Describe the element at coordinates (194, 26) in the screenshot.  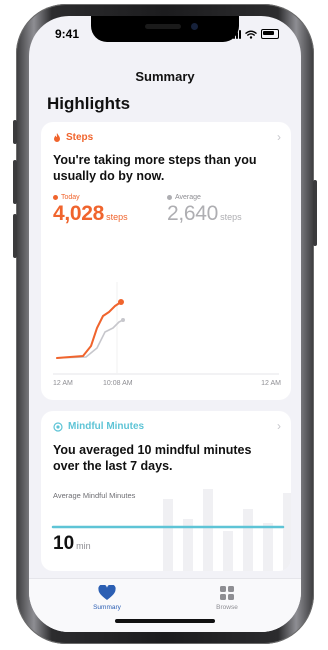
I see `camera-icon` at that location.